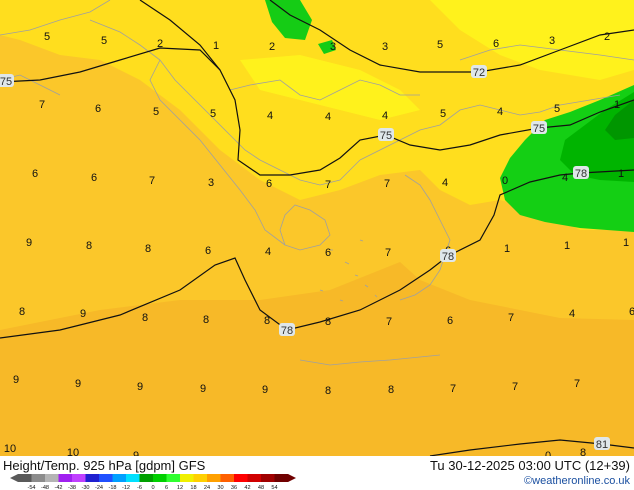 The width and height of the screenshot is (634, 490). What do you see at coordinates (220, 487) in the screenshot?
I see `legend-tick-label: 30` at bounding box center [220, 487].